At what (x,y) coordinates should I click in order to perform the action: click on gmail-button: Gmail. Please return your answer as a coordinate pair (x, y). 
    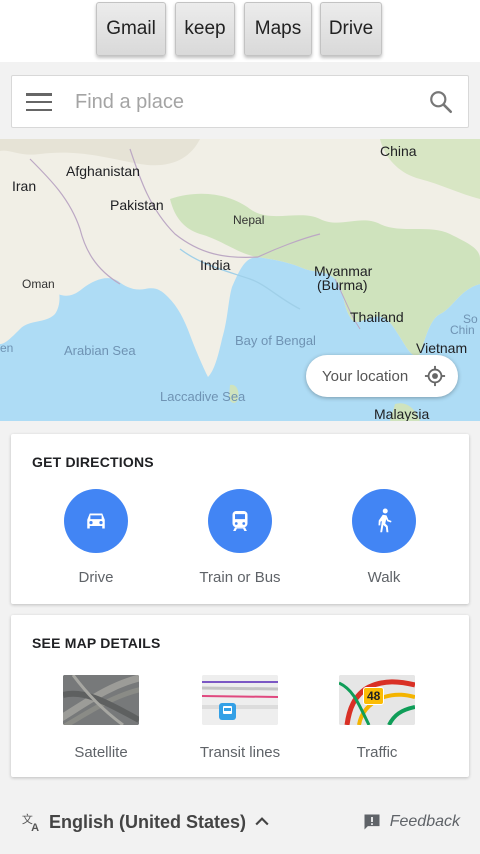
    Looking at the image, I should click on (131, 29).